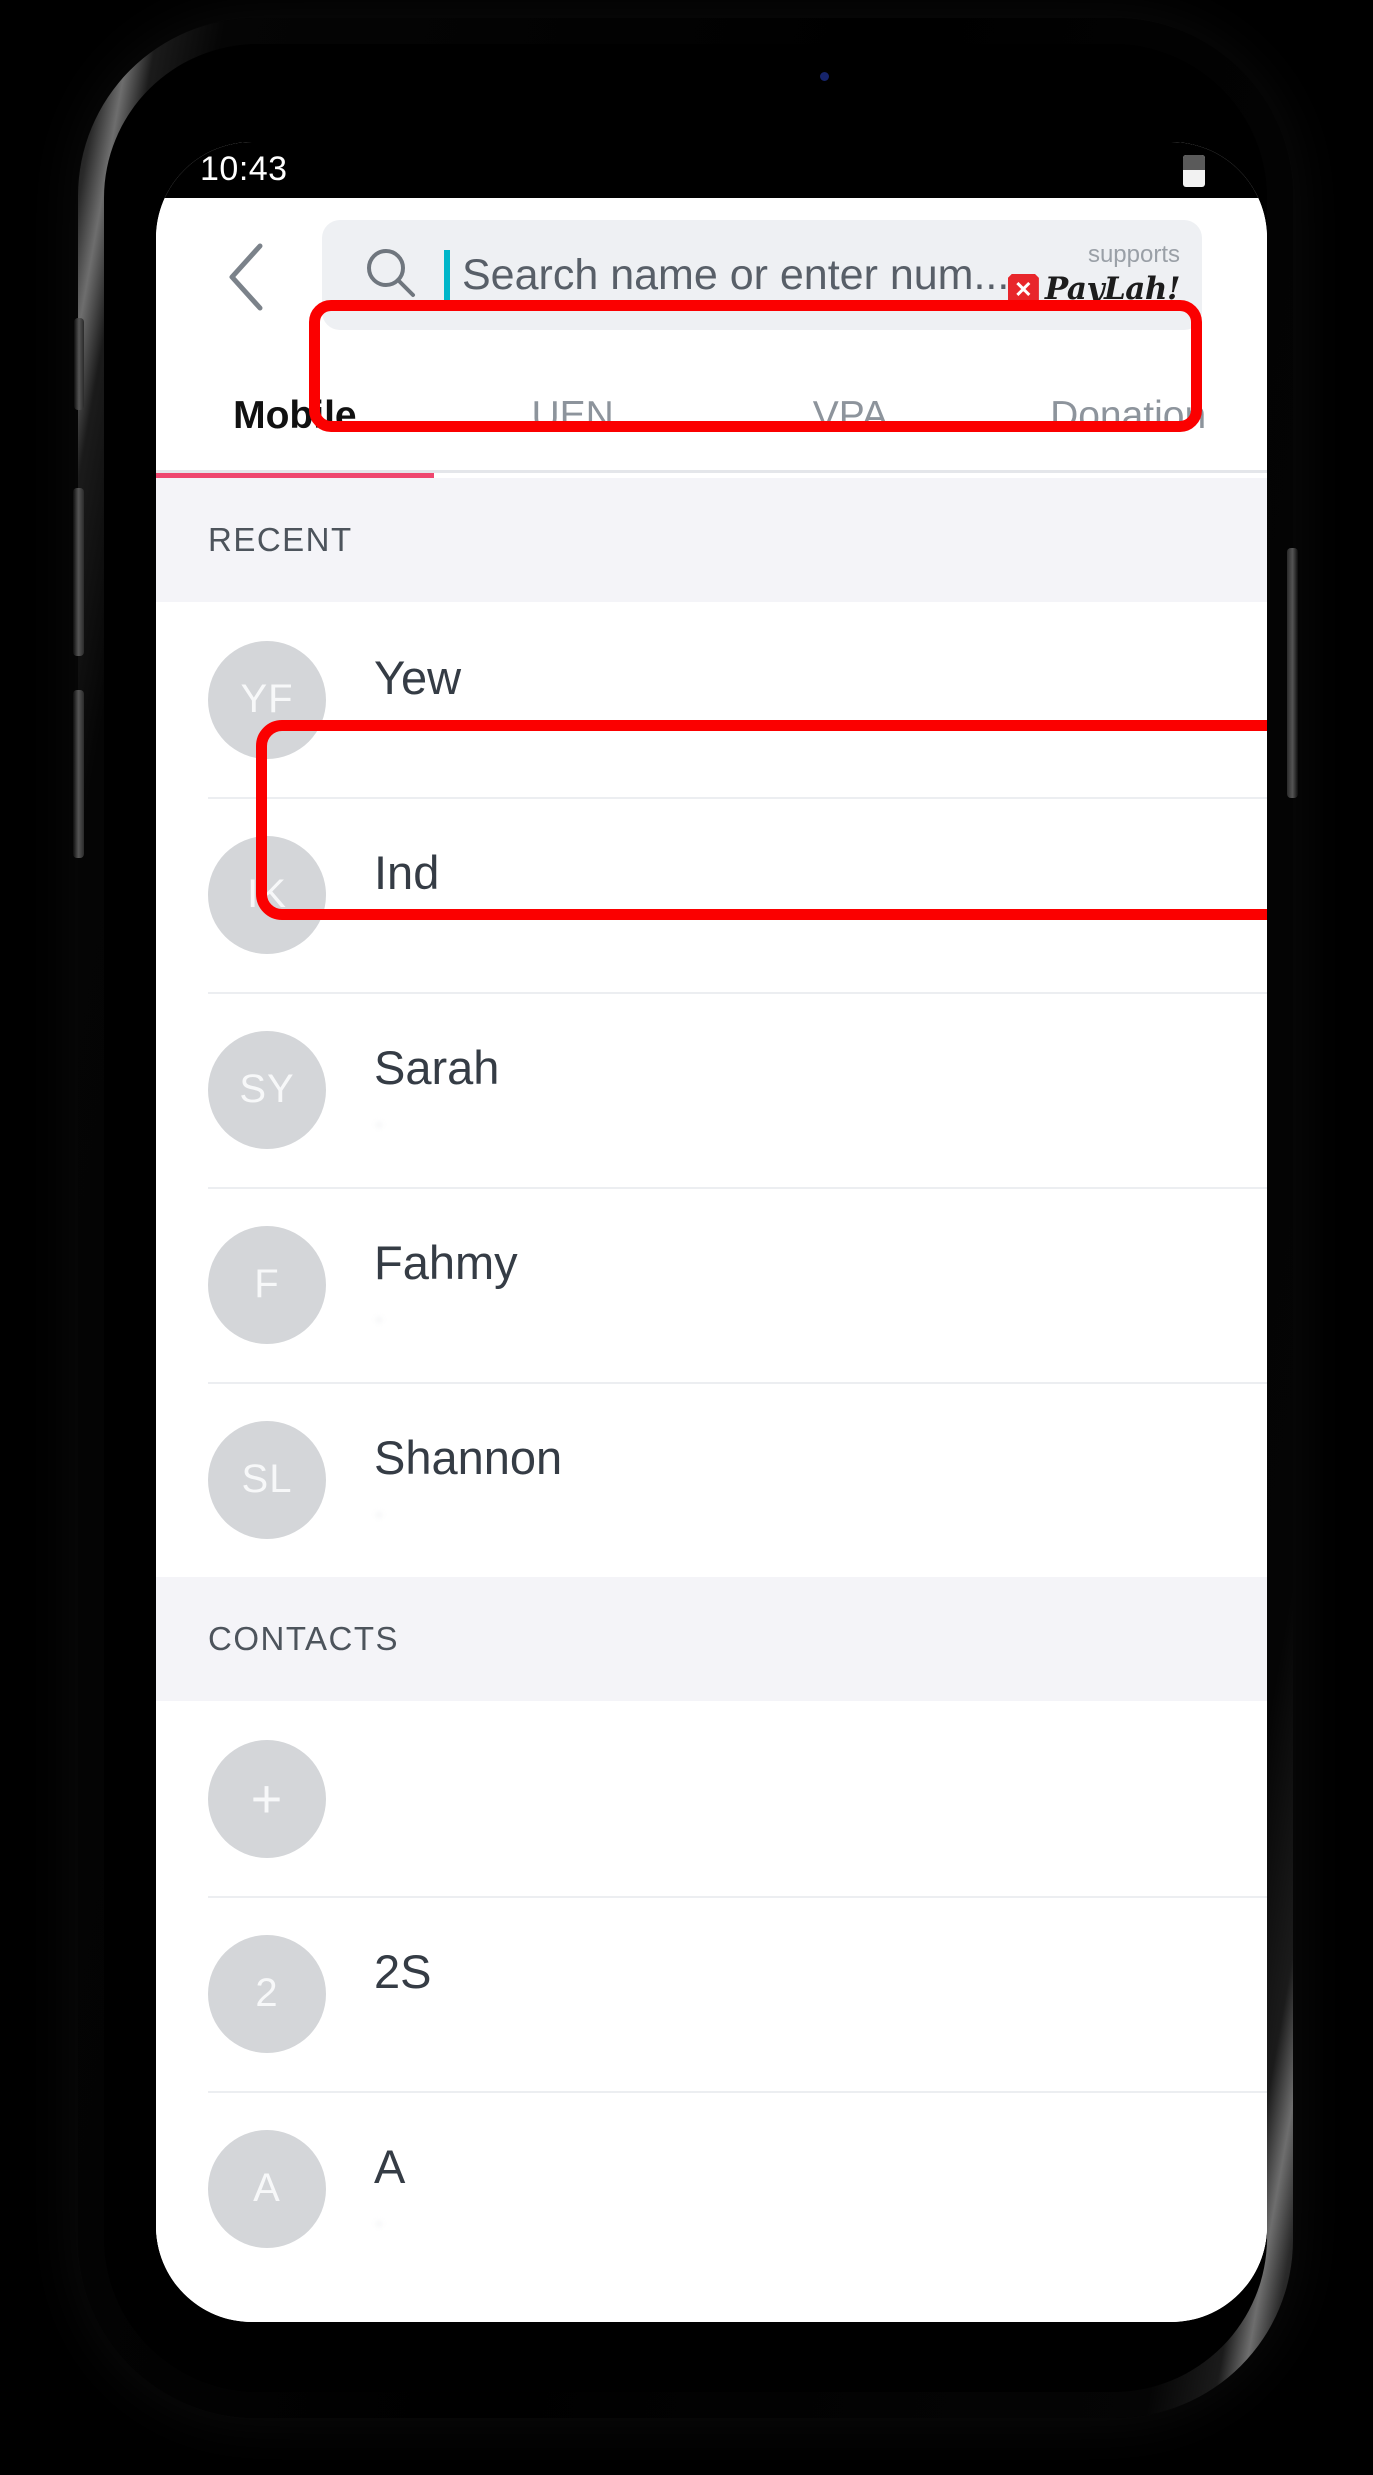  What do you see at coordinates (403, 1971) in the screenshot?
I see `contact-name: 2S` at bounding box center [403, 1971].